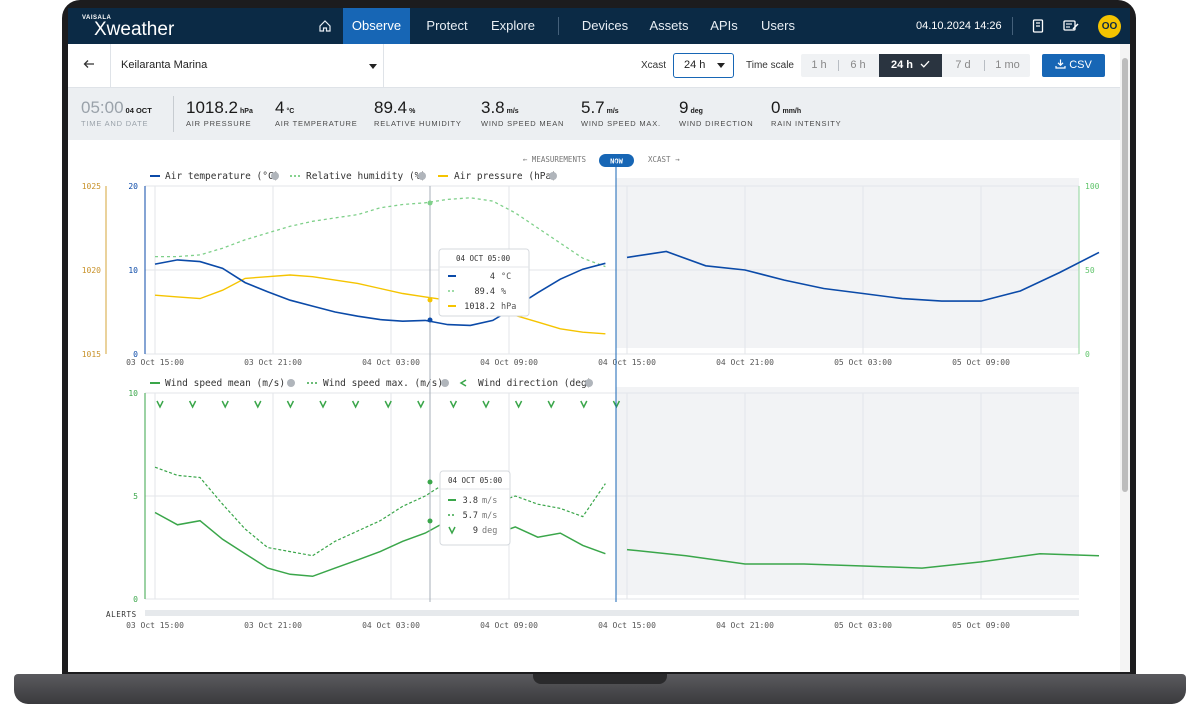 The height and width of the screenshot is (709, 1200). What do you see at coordinates (380, 232) in the screenshot?
I see `humidity-line` at bounding box center [380, 232].